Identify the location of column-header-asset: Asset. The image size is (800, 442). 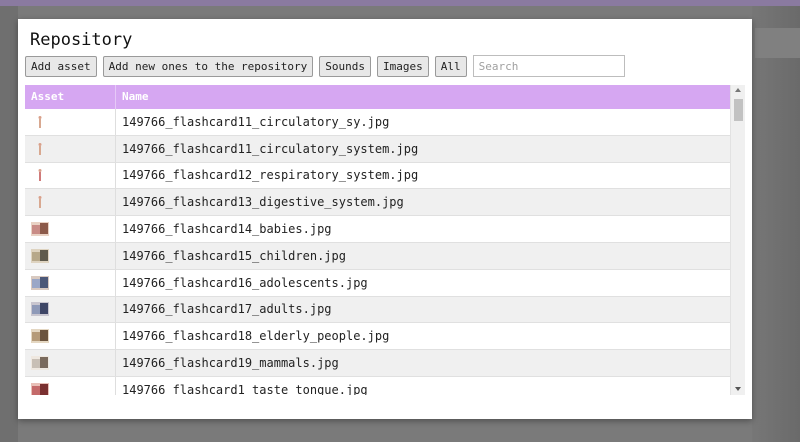
(70, 97).